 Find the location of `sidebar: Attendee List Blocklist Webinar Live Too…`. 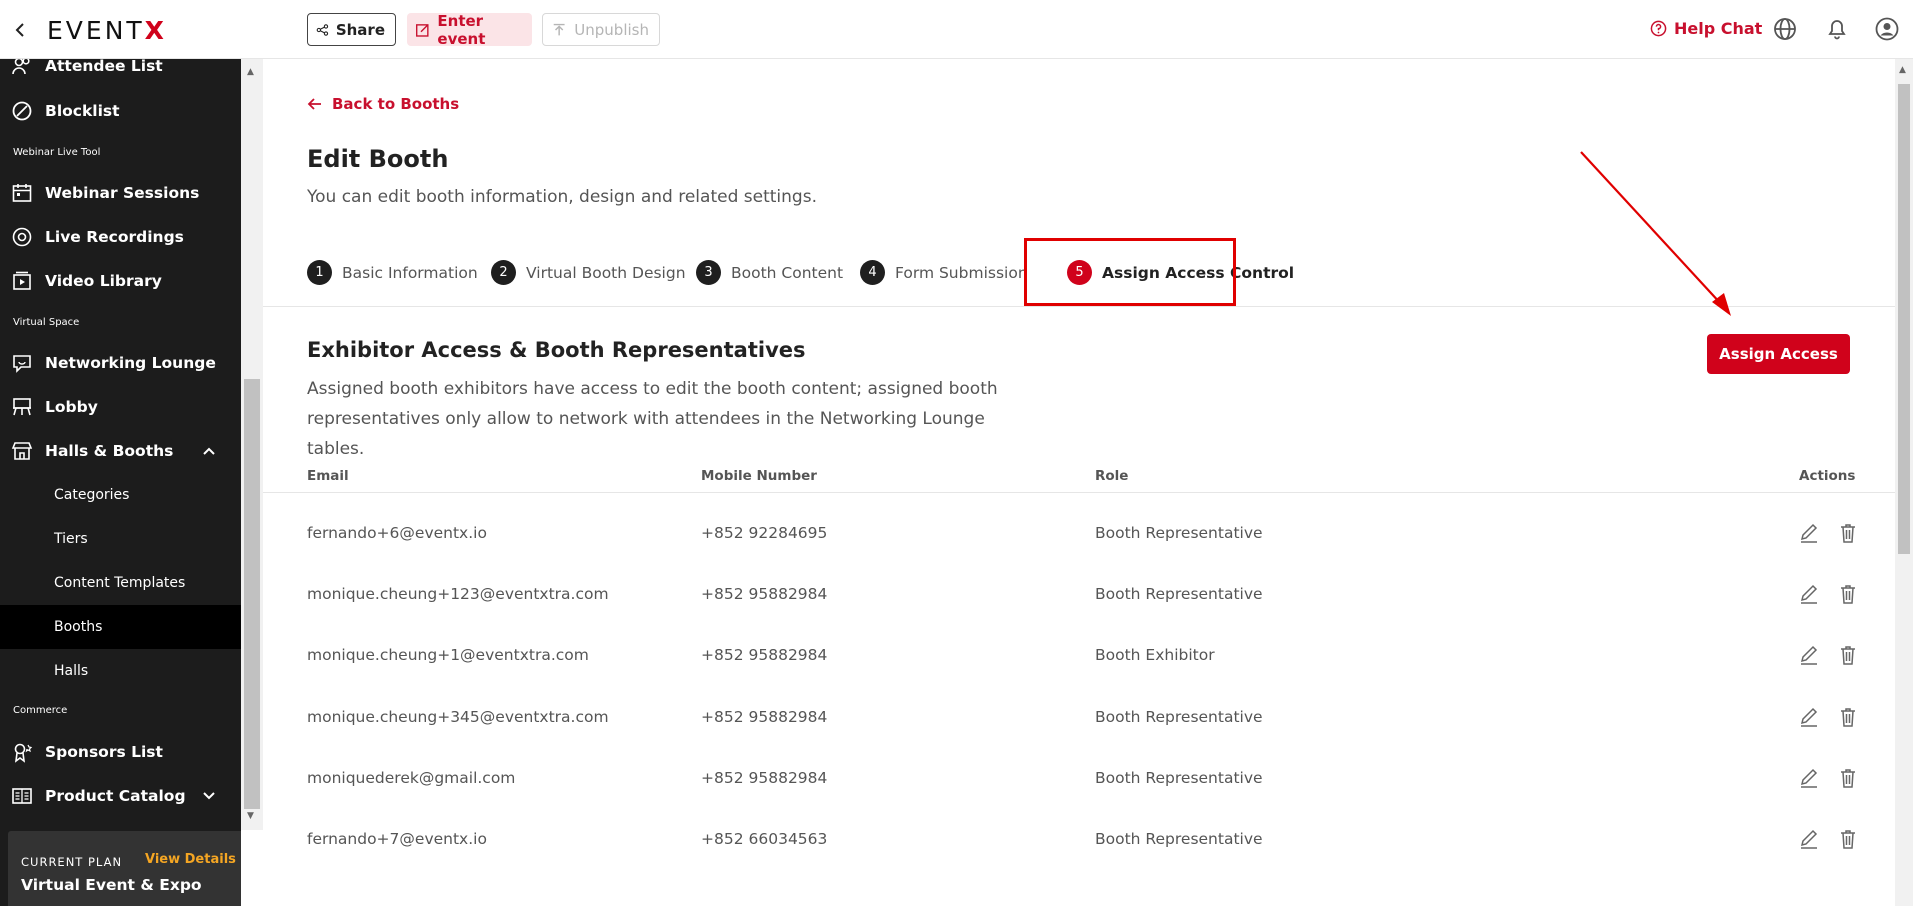

sidebar: Attendee List Blocklist Webinar Live Too… is located at coordinates (120, 482).